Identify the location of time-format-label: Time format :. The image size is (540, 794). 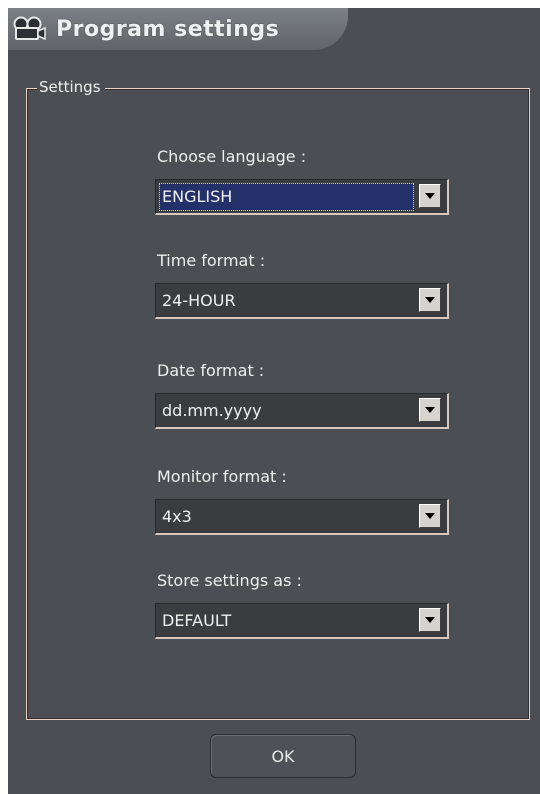
(211, 260).